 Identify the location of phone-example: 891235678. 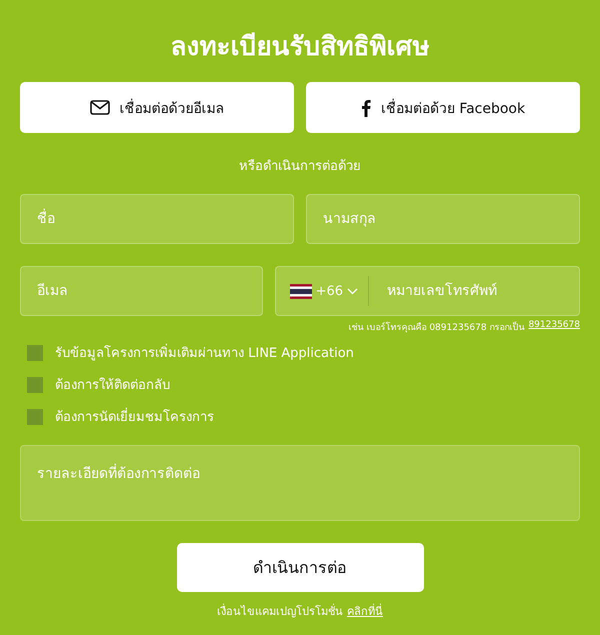
(554, 326).